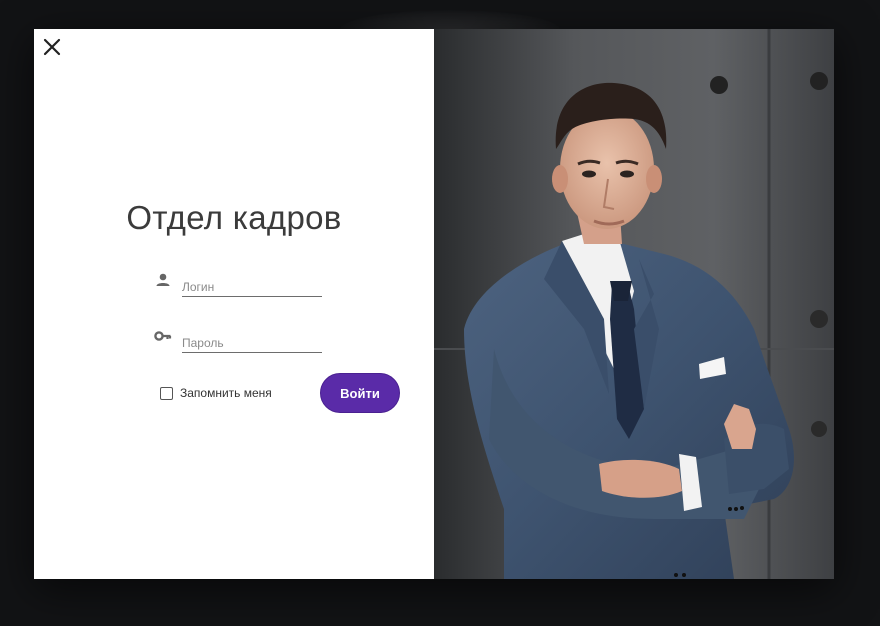 This screenshot has width=880, height=626. What do you see at coordinates (163, 279) in the screenshot?
I see `user-icon` at bounding box center [163, 279].